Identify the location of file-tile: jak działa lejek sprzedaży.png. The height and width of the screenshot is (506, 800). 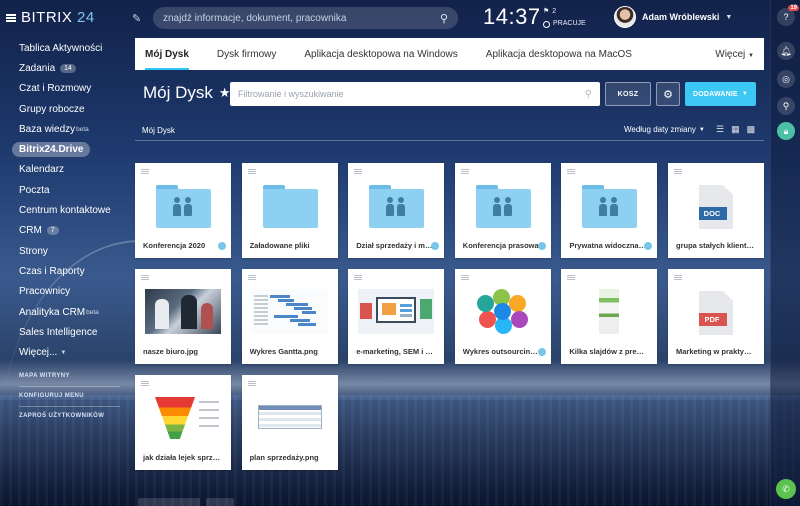
(183, 422).